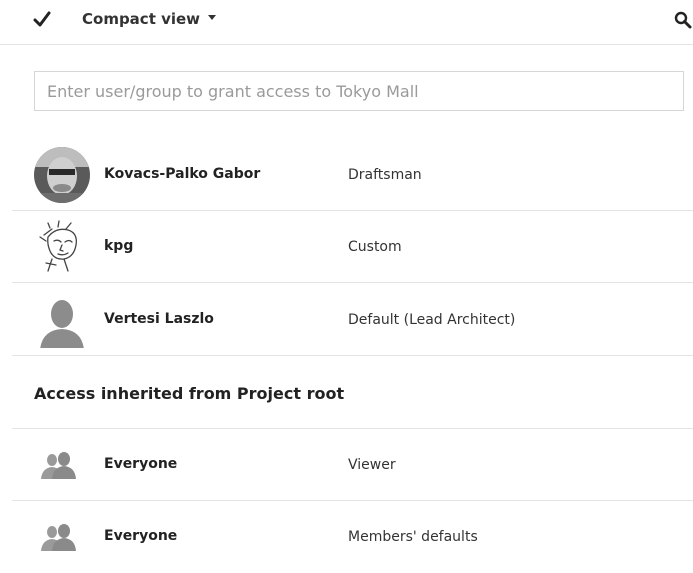 This screenshot has width=693, height=573. I want to click on grant-access-input, so click(359, 91).